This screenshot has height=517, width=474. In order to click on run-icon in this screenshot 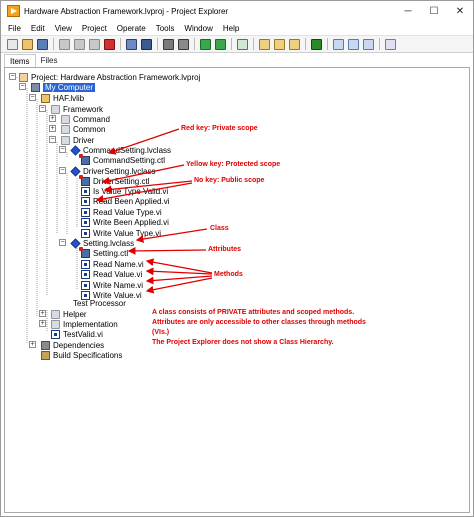, I will do `click(168, 44)`.